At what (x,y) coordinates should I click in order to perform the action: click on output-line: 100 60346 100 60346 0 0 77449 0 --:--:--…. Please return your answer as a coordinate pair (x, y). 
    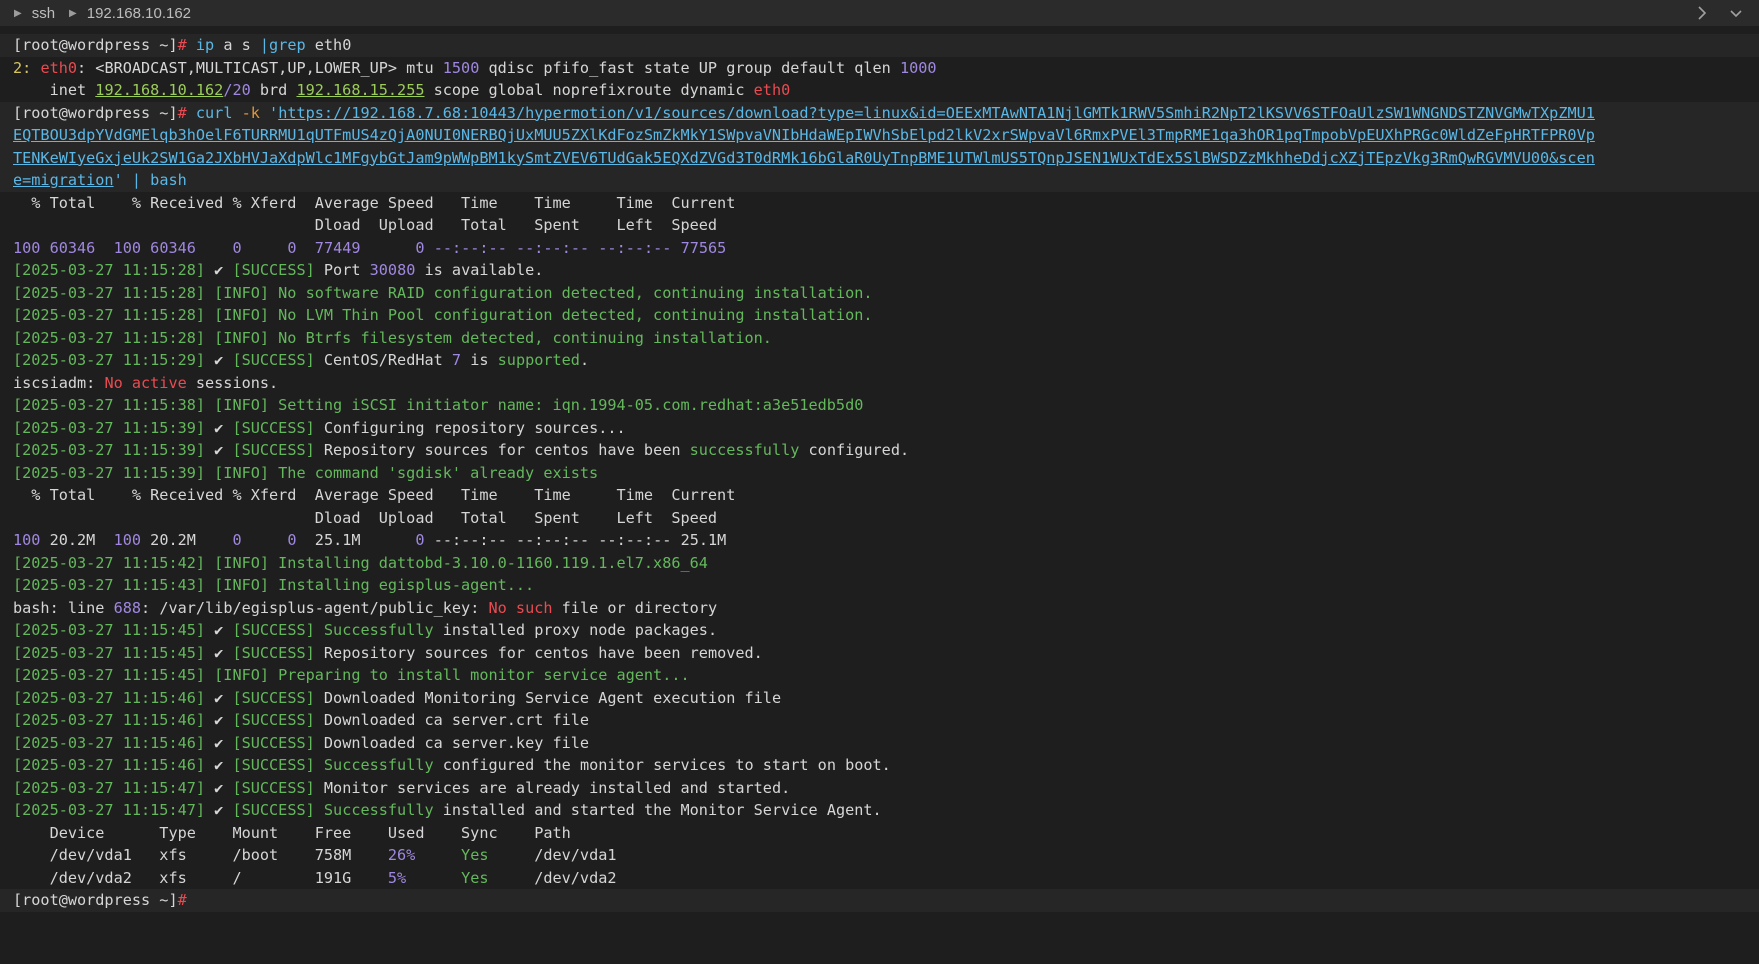
    Looking at the image, I should click on (370, 247).